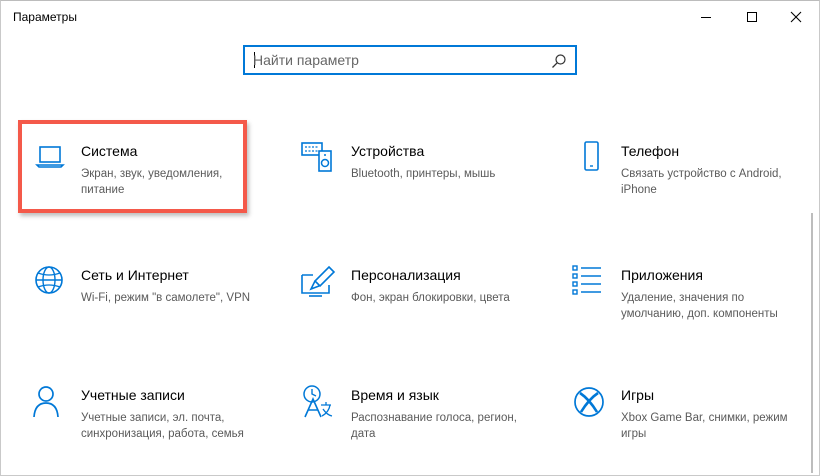  I want to click on category-name: Учетные записи, so click(133, 395).